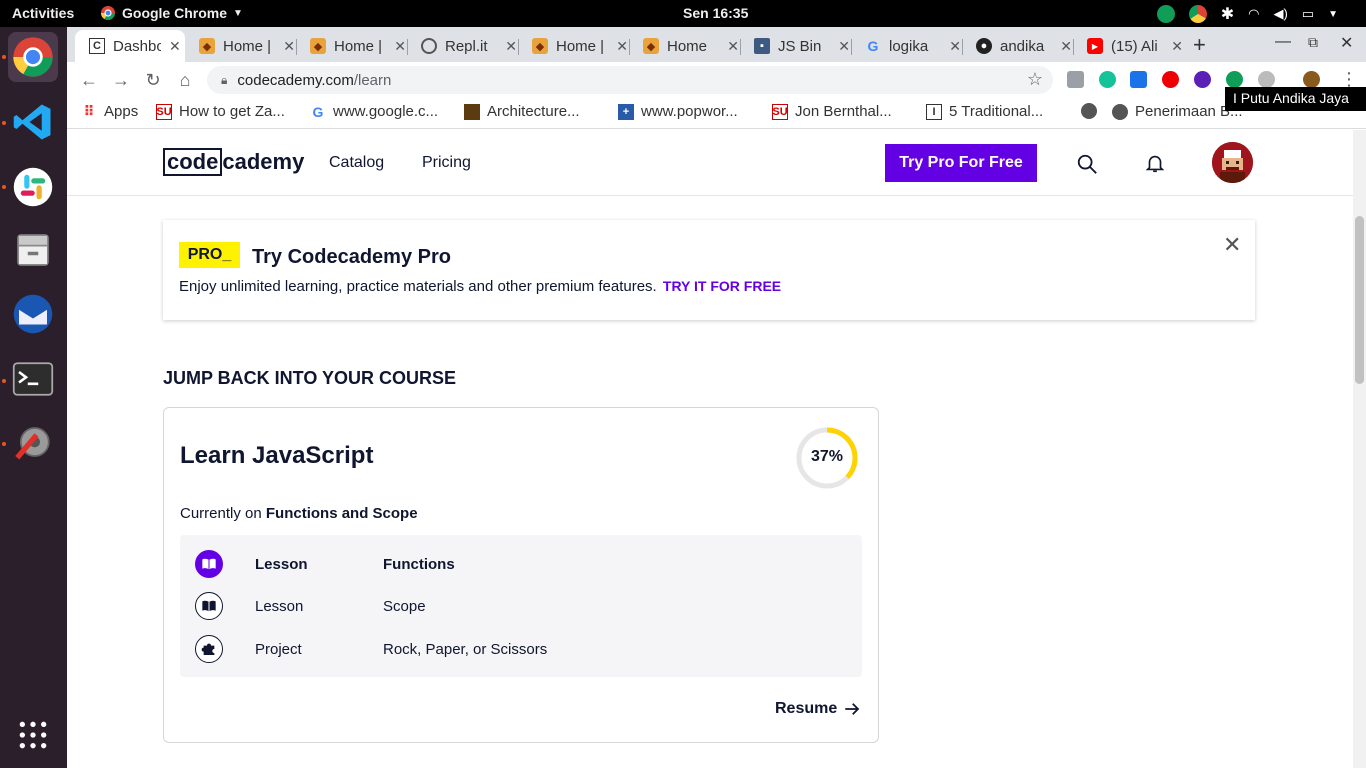  I want to click on list-item: Project Rock, Paper, or Scissors, so click(521, 649).